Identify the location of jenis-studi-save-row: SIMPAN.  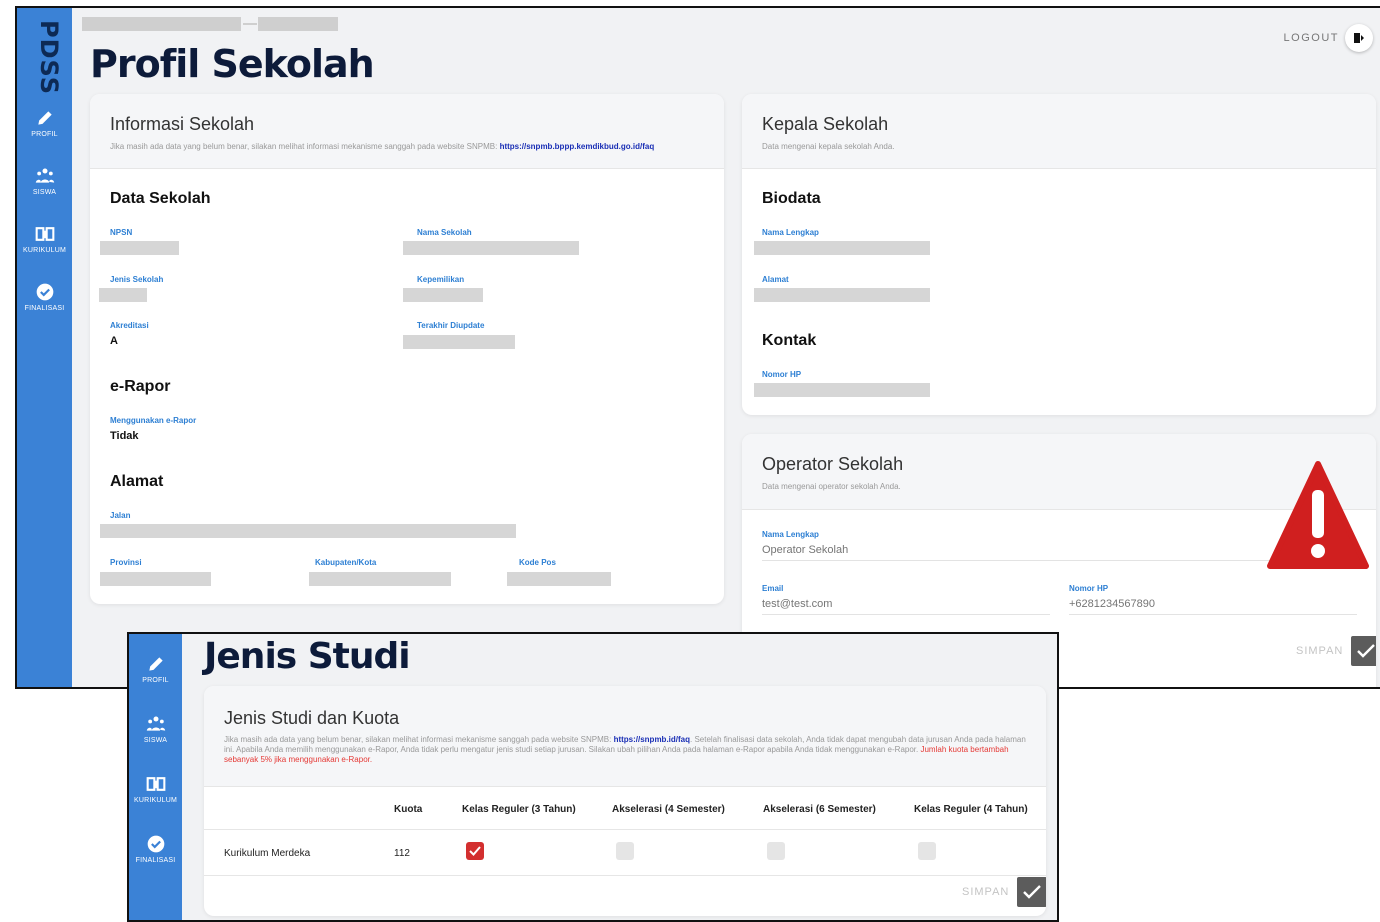
(1004, 892).